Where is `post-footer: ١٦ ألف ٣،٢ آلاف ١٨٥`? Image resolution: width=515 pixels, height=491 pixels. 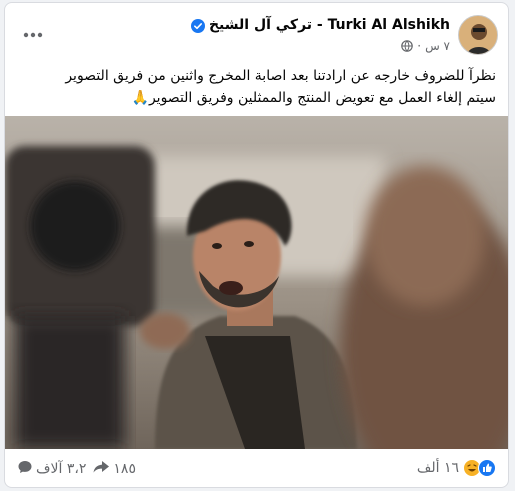
post-footer: ١٦ ألف ٣،٢ آلاف ١٨٥ is located at coordinates (256, 468).